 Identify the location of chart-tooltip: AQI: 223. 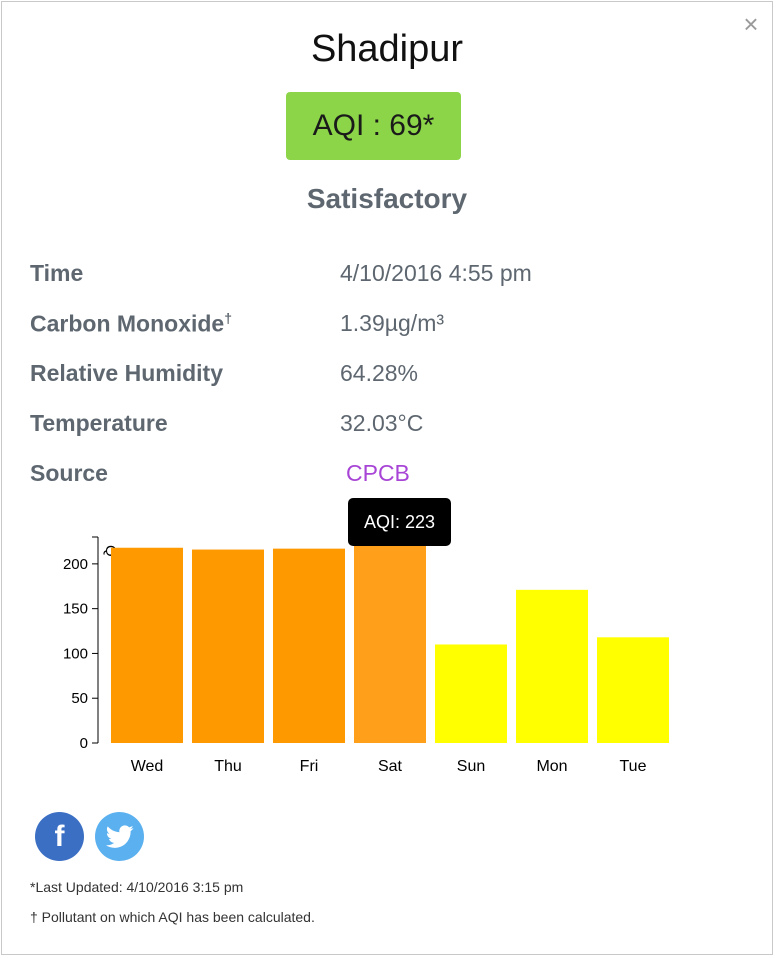
(399, 522).